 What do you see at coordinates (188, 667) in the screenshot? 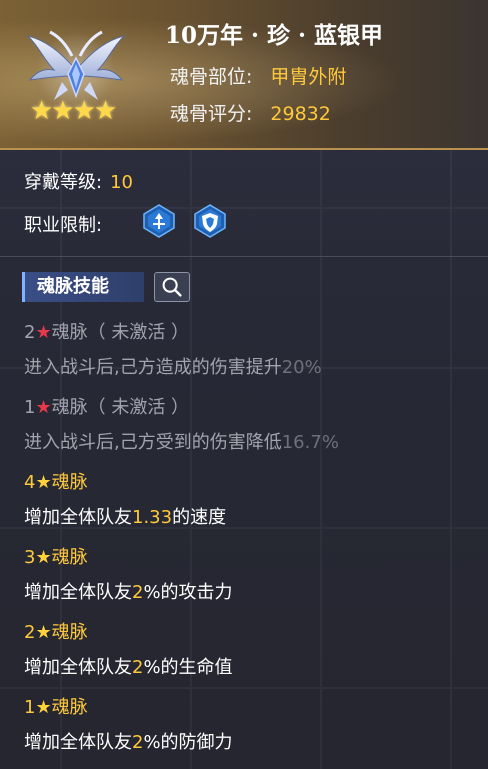
I see `skill-desc-suffix: %的生命值` at bounding box center [188, 667].